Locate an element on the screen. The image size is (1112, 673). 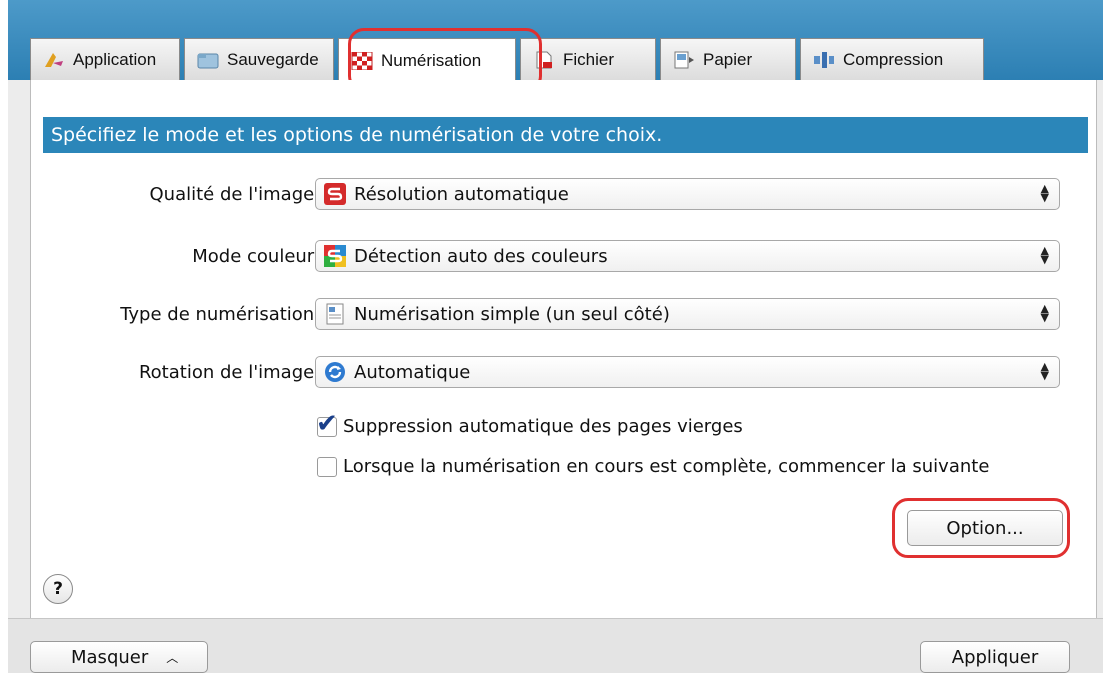
quality-value: Résolution automatique is located at coordinates (461, 194).